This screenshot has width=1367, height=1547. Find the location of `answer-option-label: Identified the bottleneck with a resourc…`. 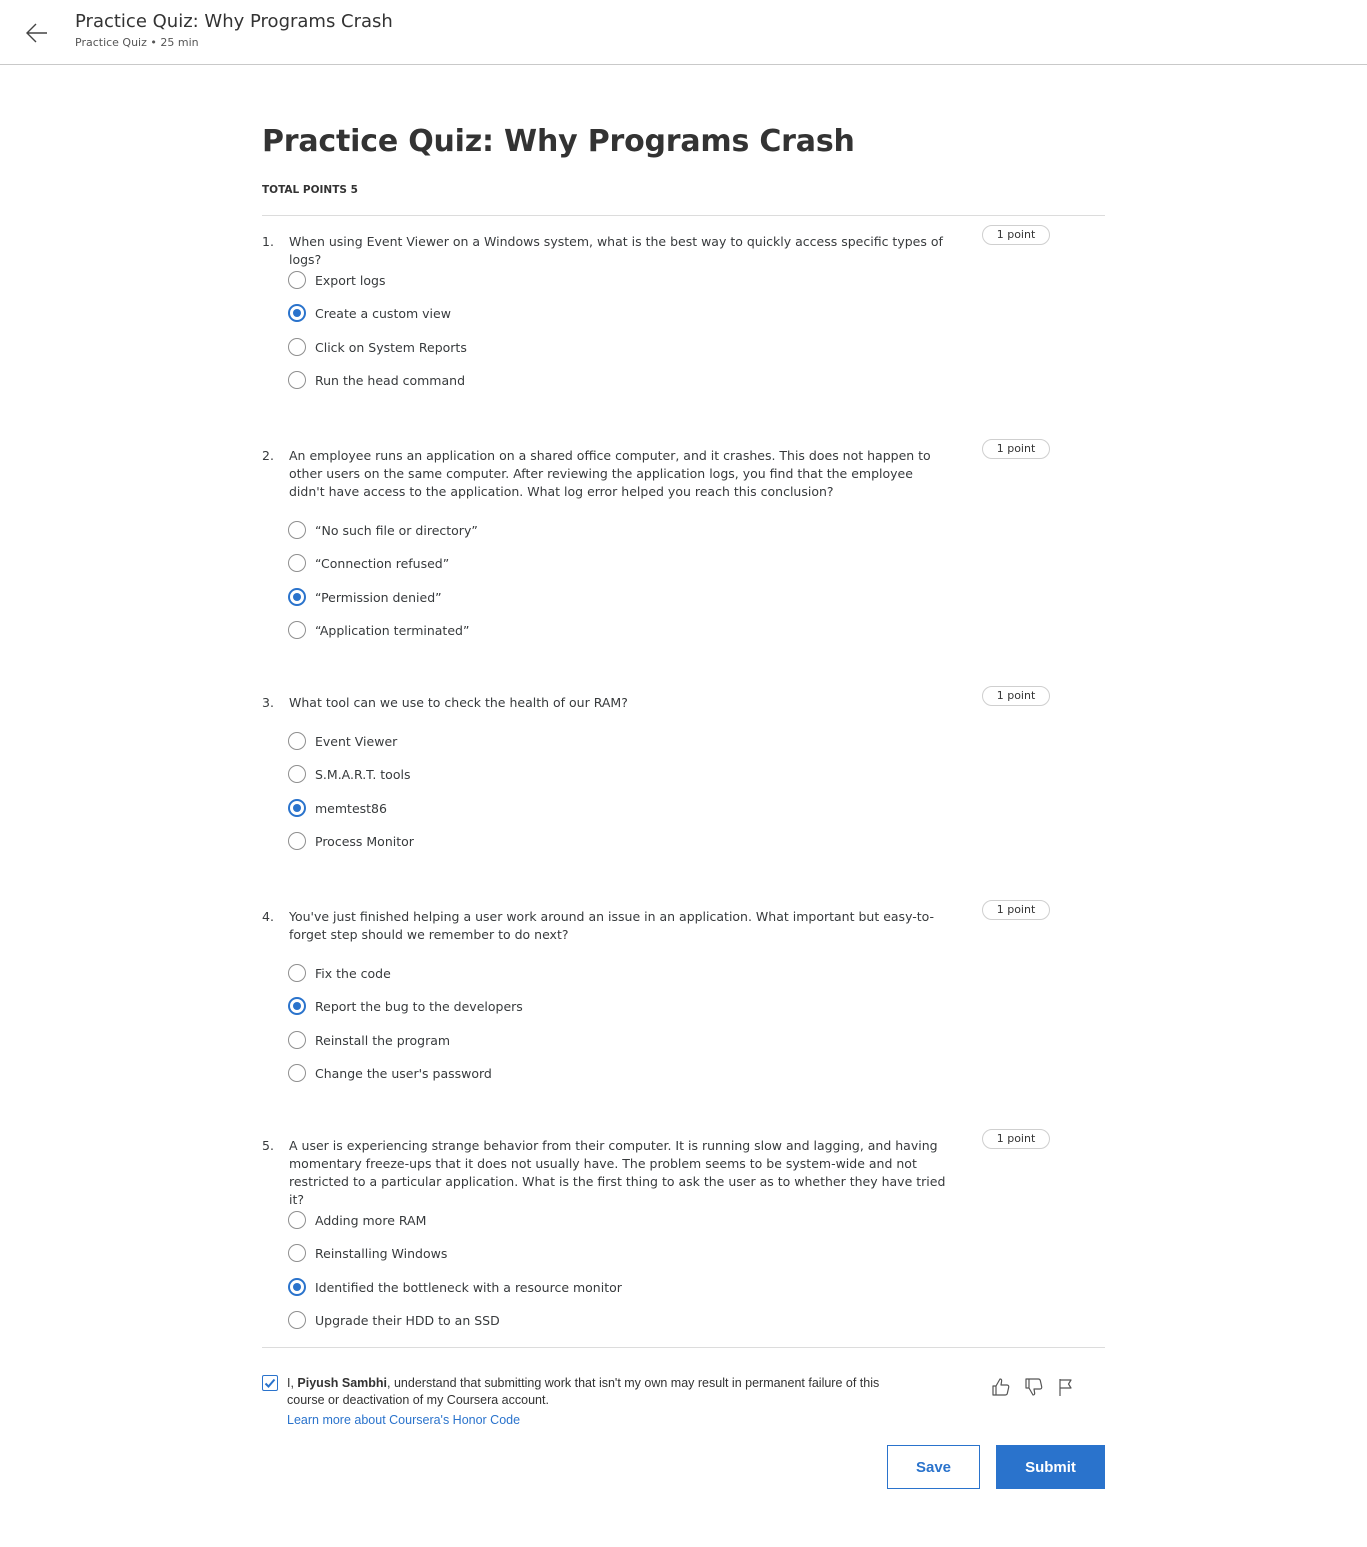

answer-option-label: Identified the bottleneck with a resourc… is located at coordinates (468, 1287).